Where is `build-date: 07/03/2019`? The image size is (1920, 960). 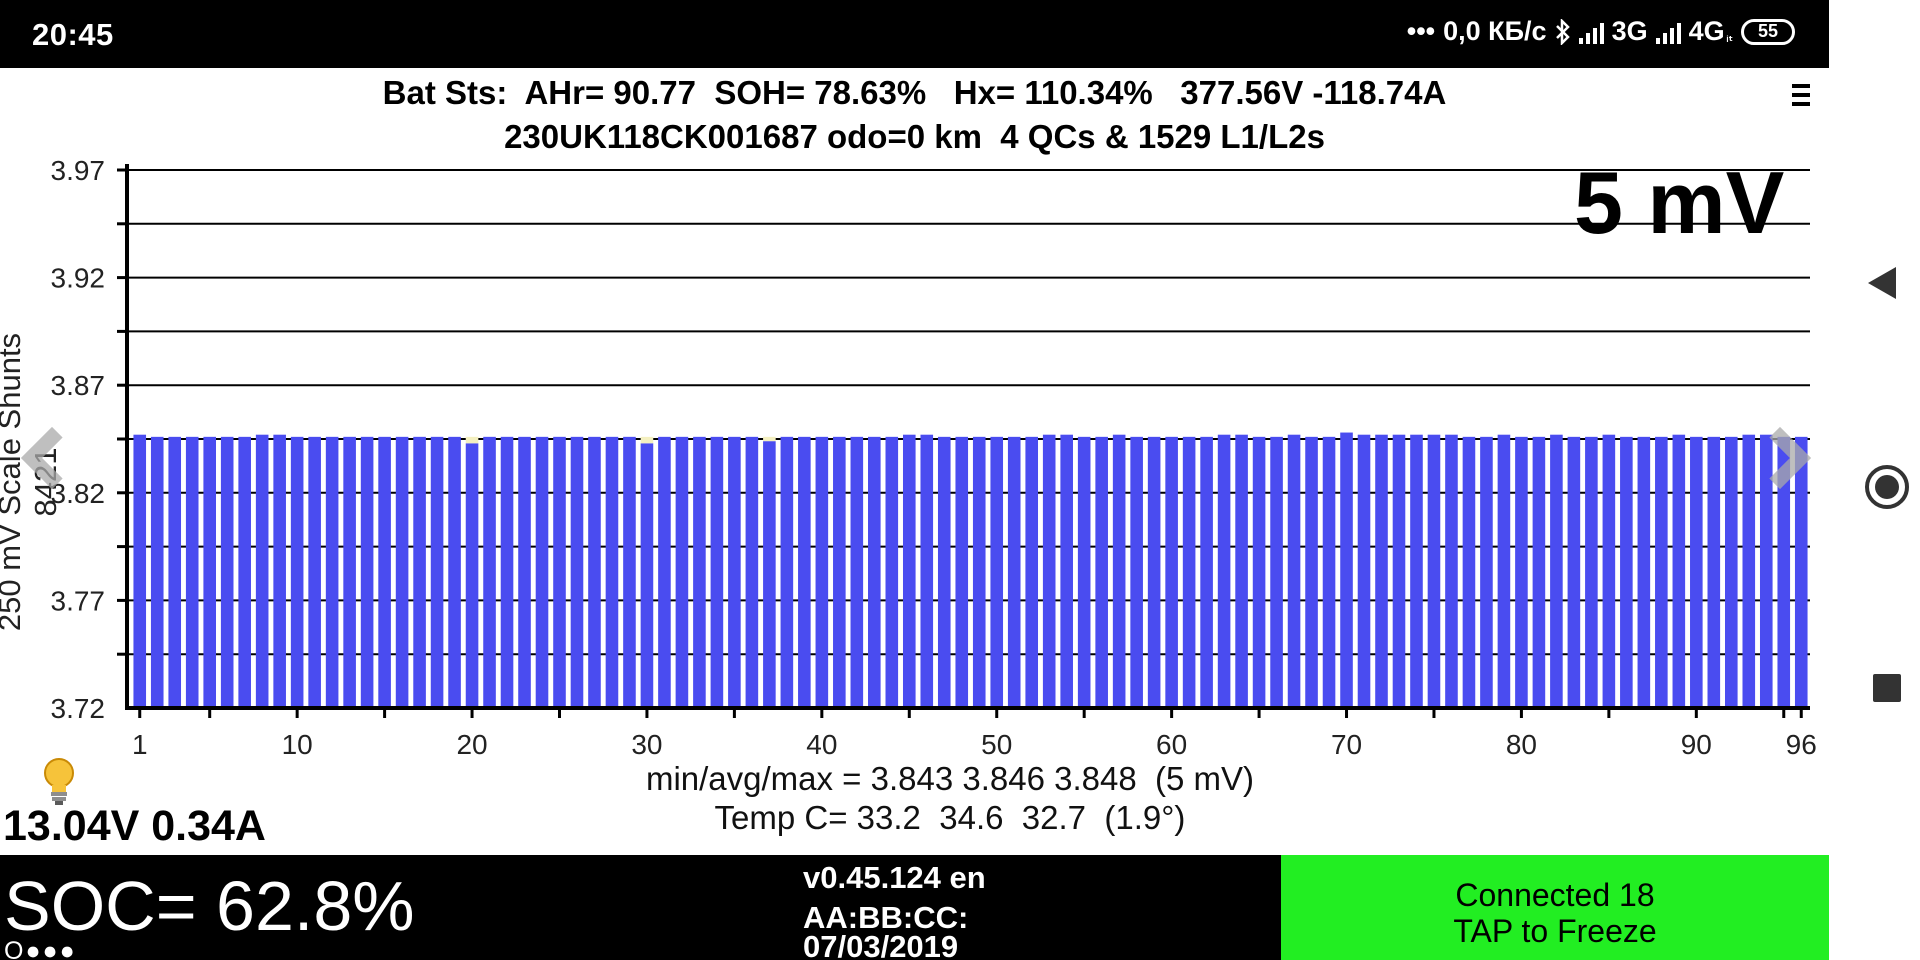
build-date: 07/03/2019 is located at coordinates (881, 944).